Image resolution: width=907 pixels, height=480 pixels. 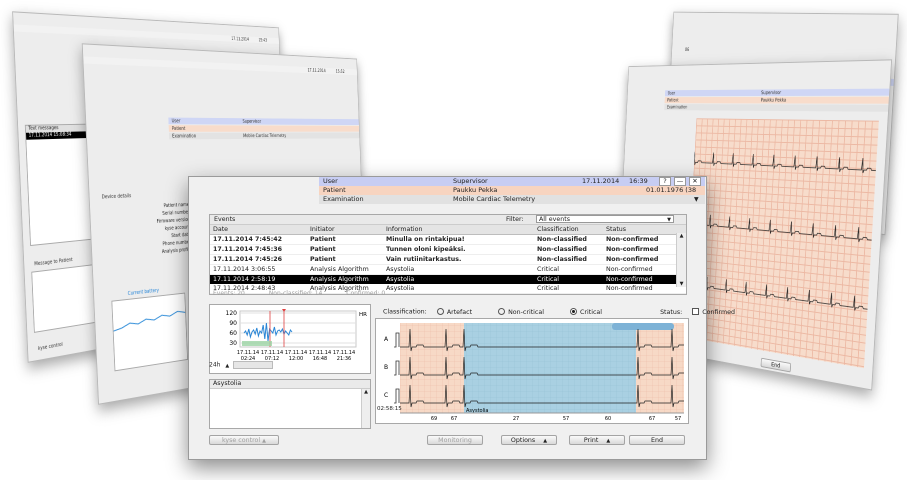 I want to click on ecg-event-highlight, so click(x=550, y=368).